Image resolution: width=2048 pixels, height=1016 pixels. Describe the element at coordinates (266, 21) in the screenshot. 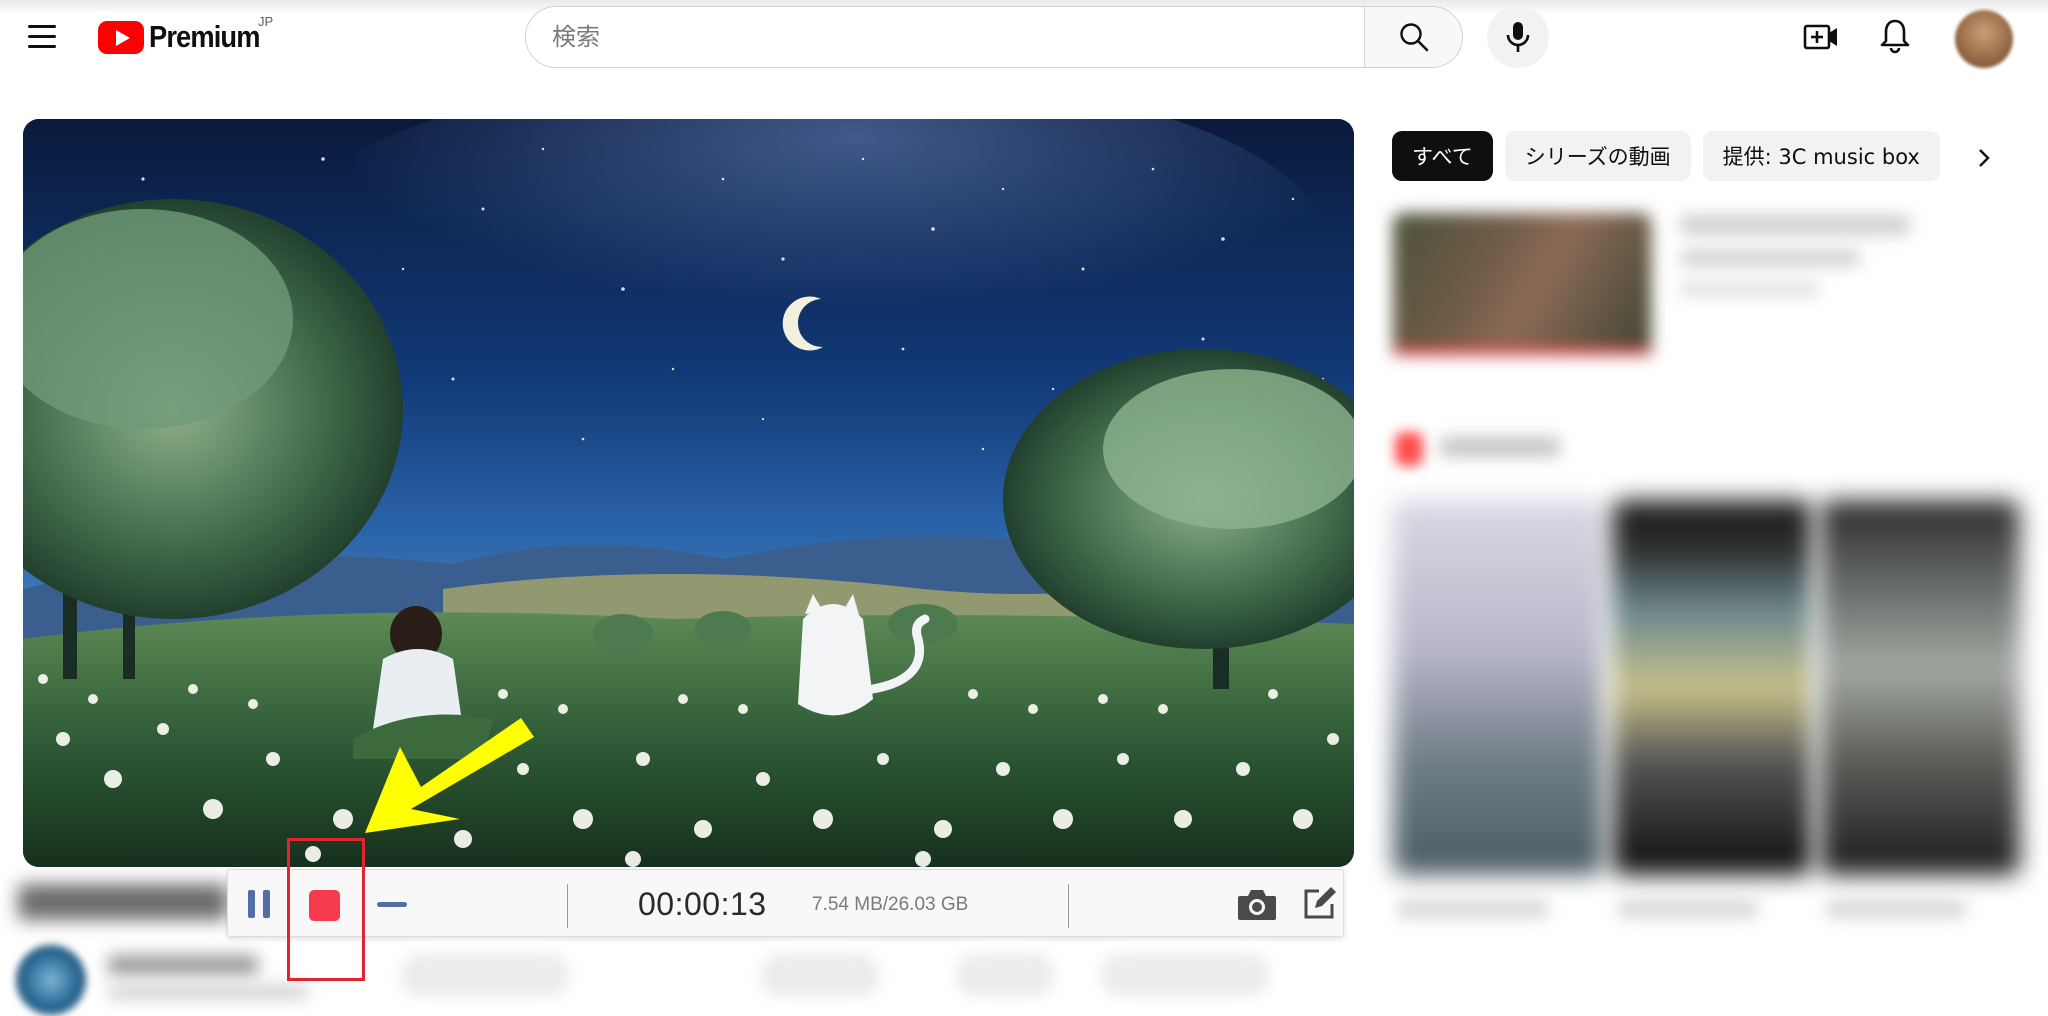

I see `region-code: JP` at that location.